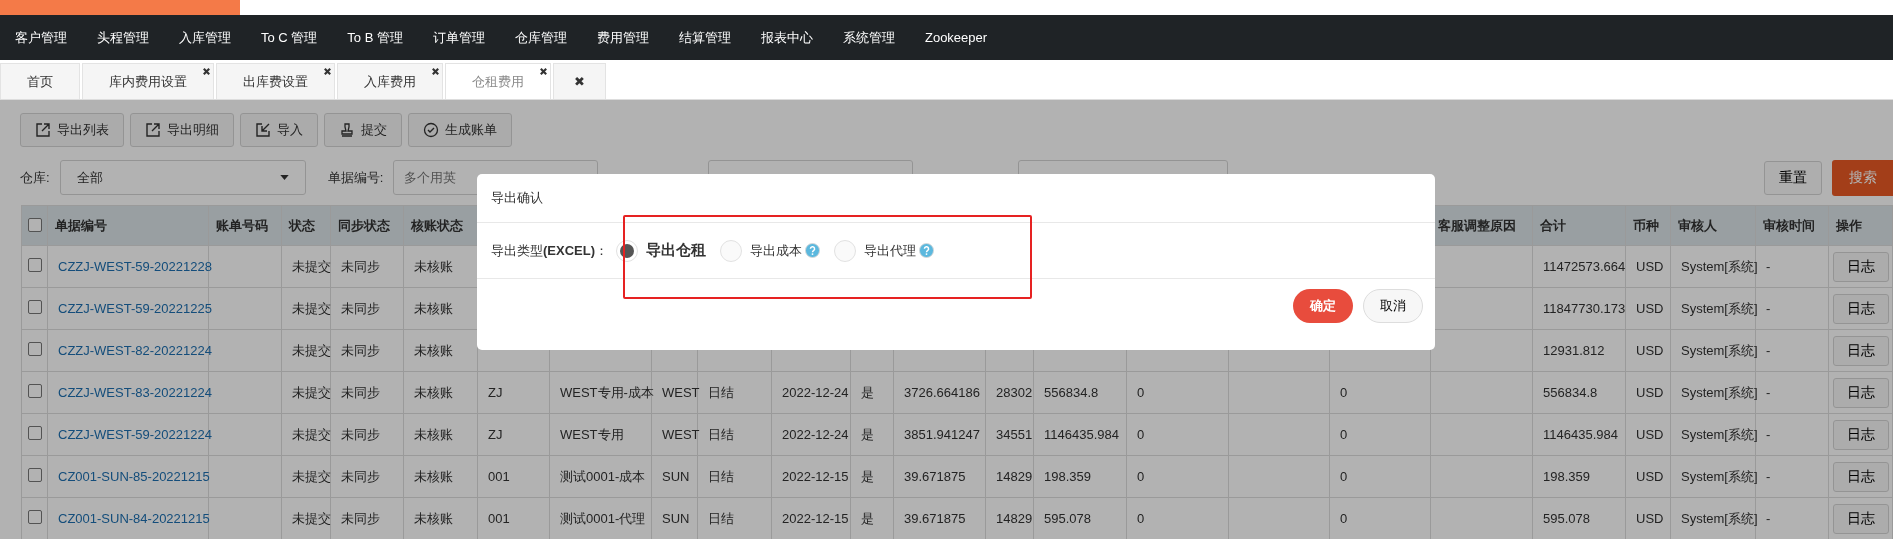 The height and width of the screenshot is (539, 1893). What do you see at coordinates (1584, 308) in the screenshot?
I see `table-cell: 11847730.173` at bounding box center [1584, 308].